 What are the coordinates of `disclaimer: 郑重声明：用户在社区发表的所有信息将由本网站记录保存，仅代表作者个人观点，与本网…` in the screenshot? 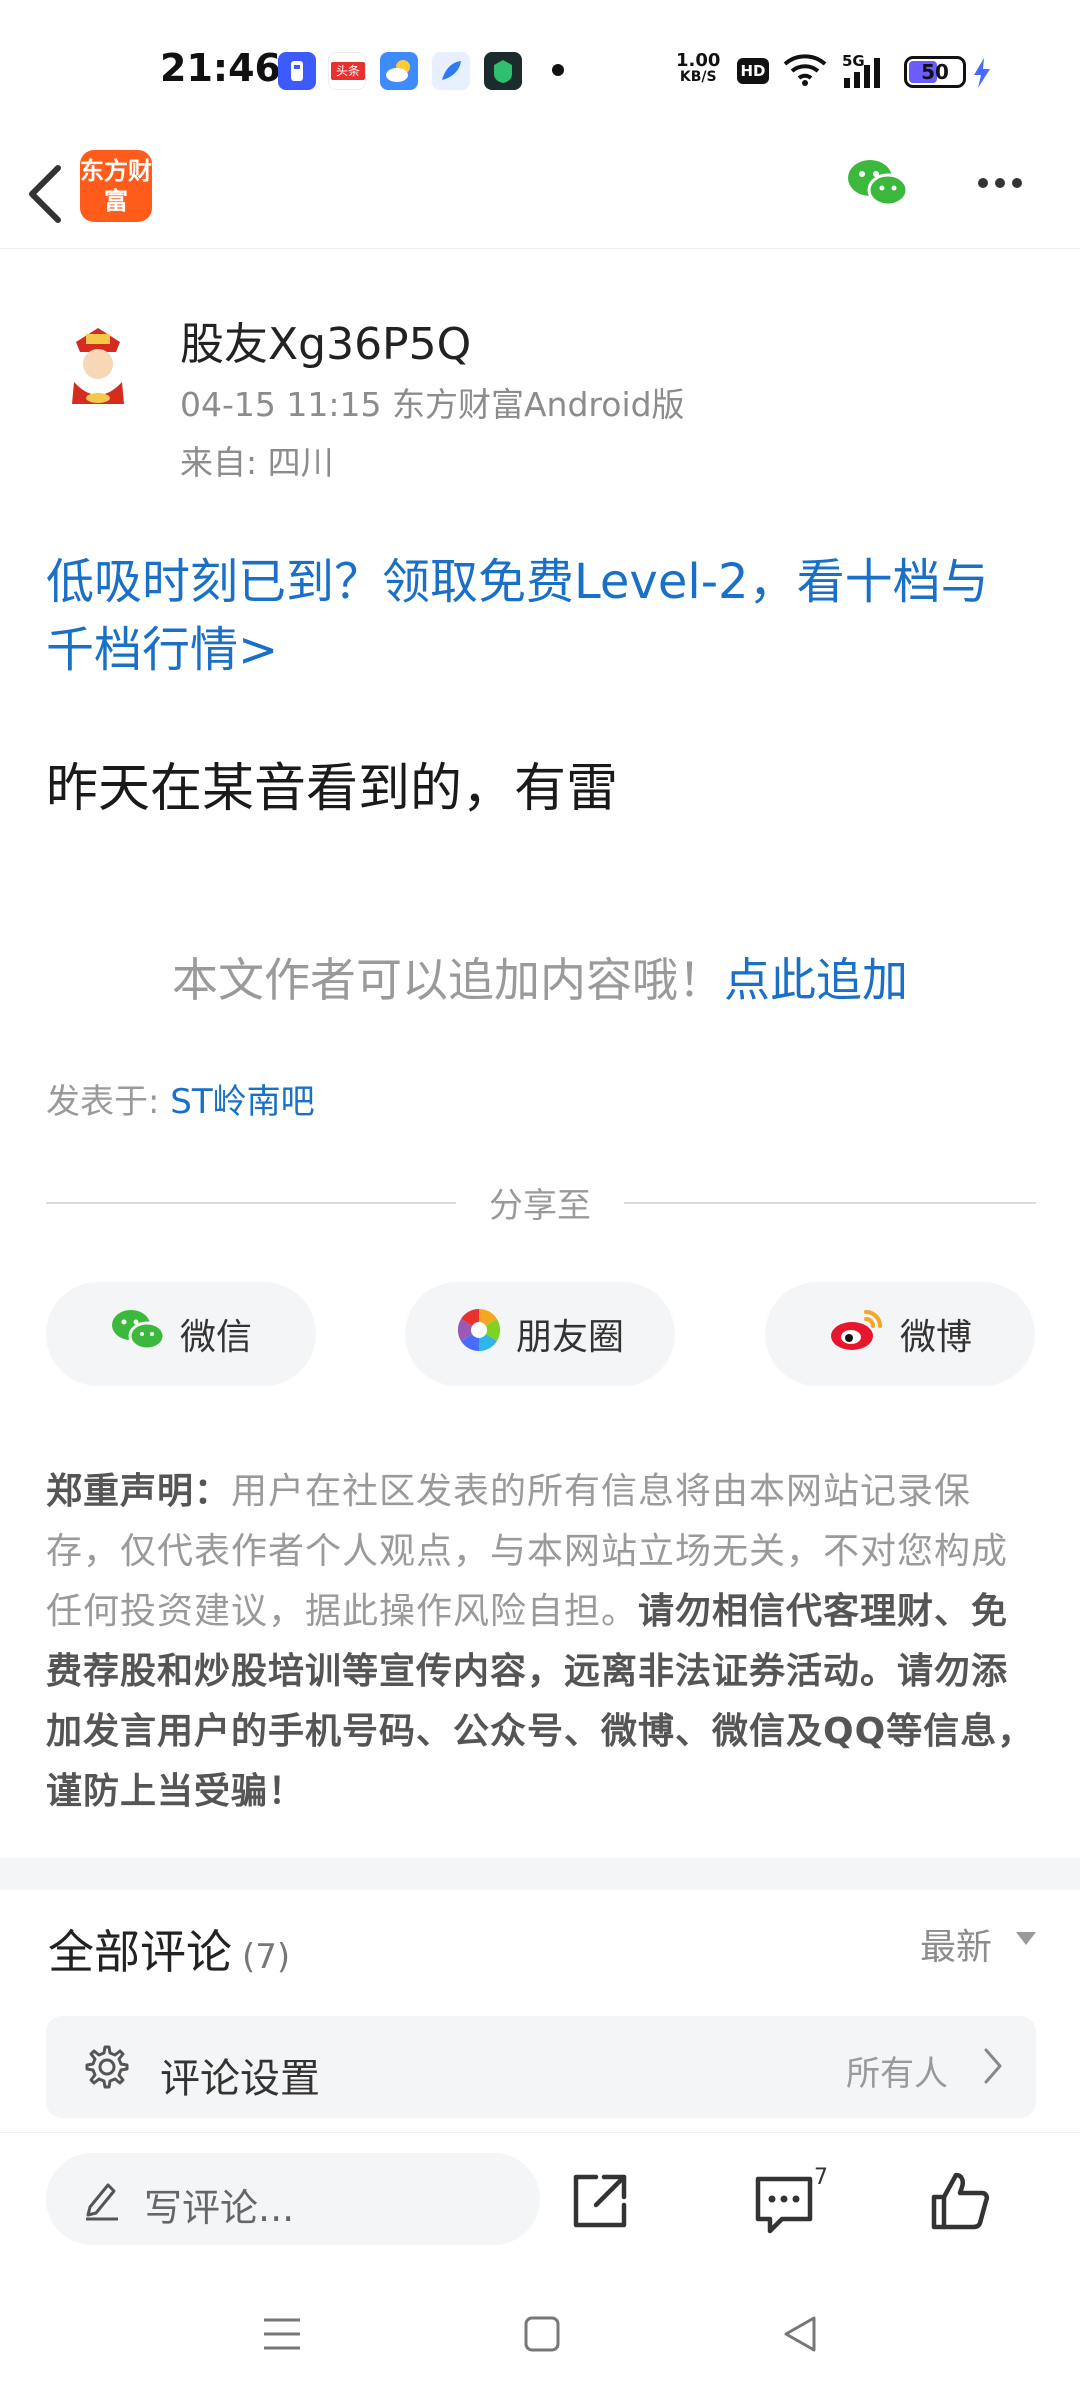 It's located at (541, 1642).